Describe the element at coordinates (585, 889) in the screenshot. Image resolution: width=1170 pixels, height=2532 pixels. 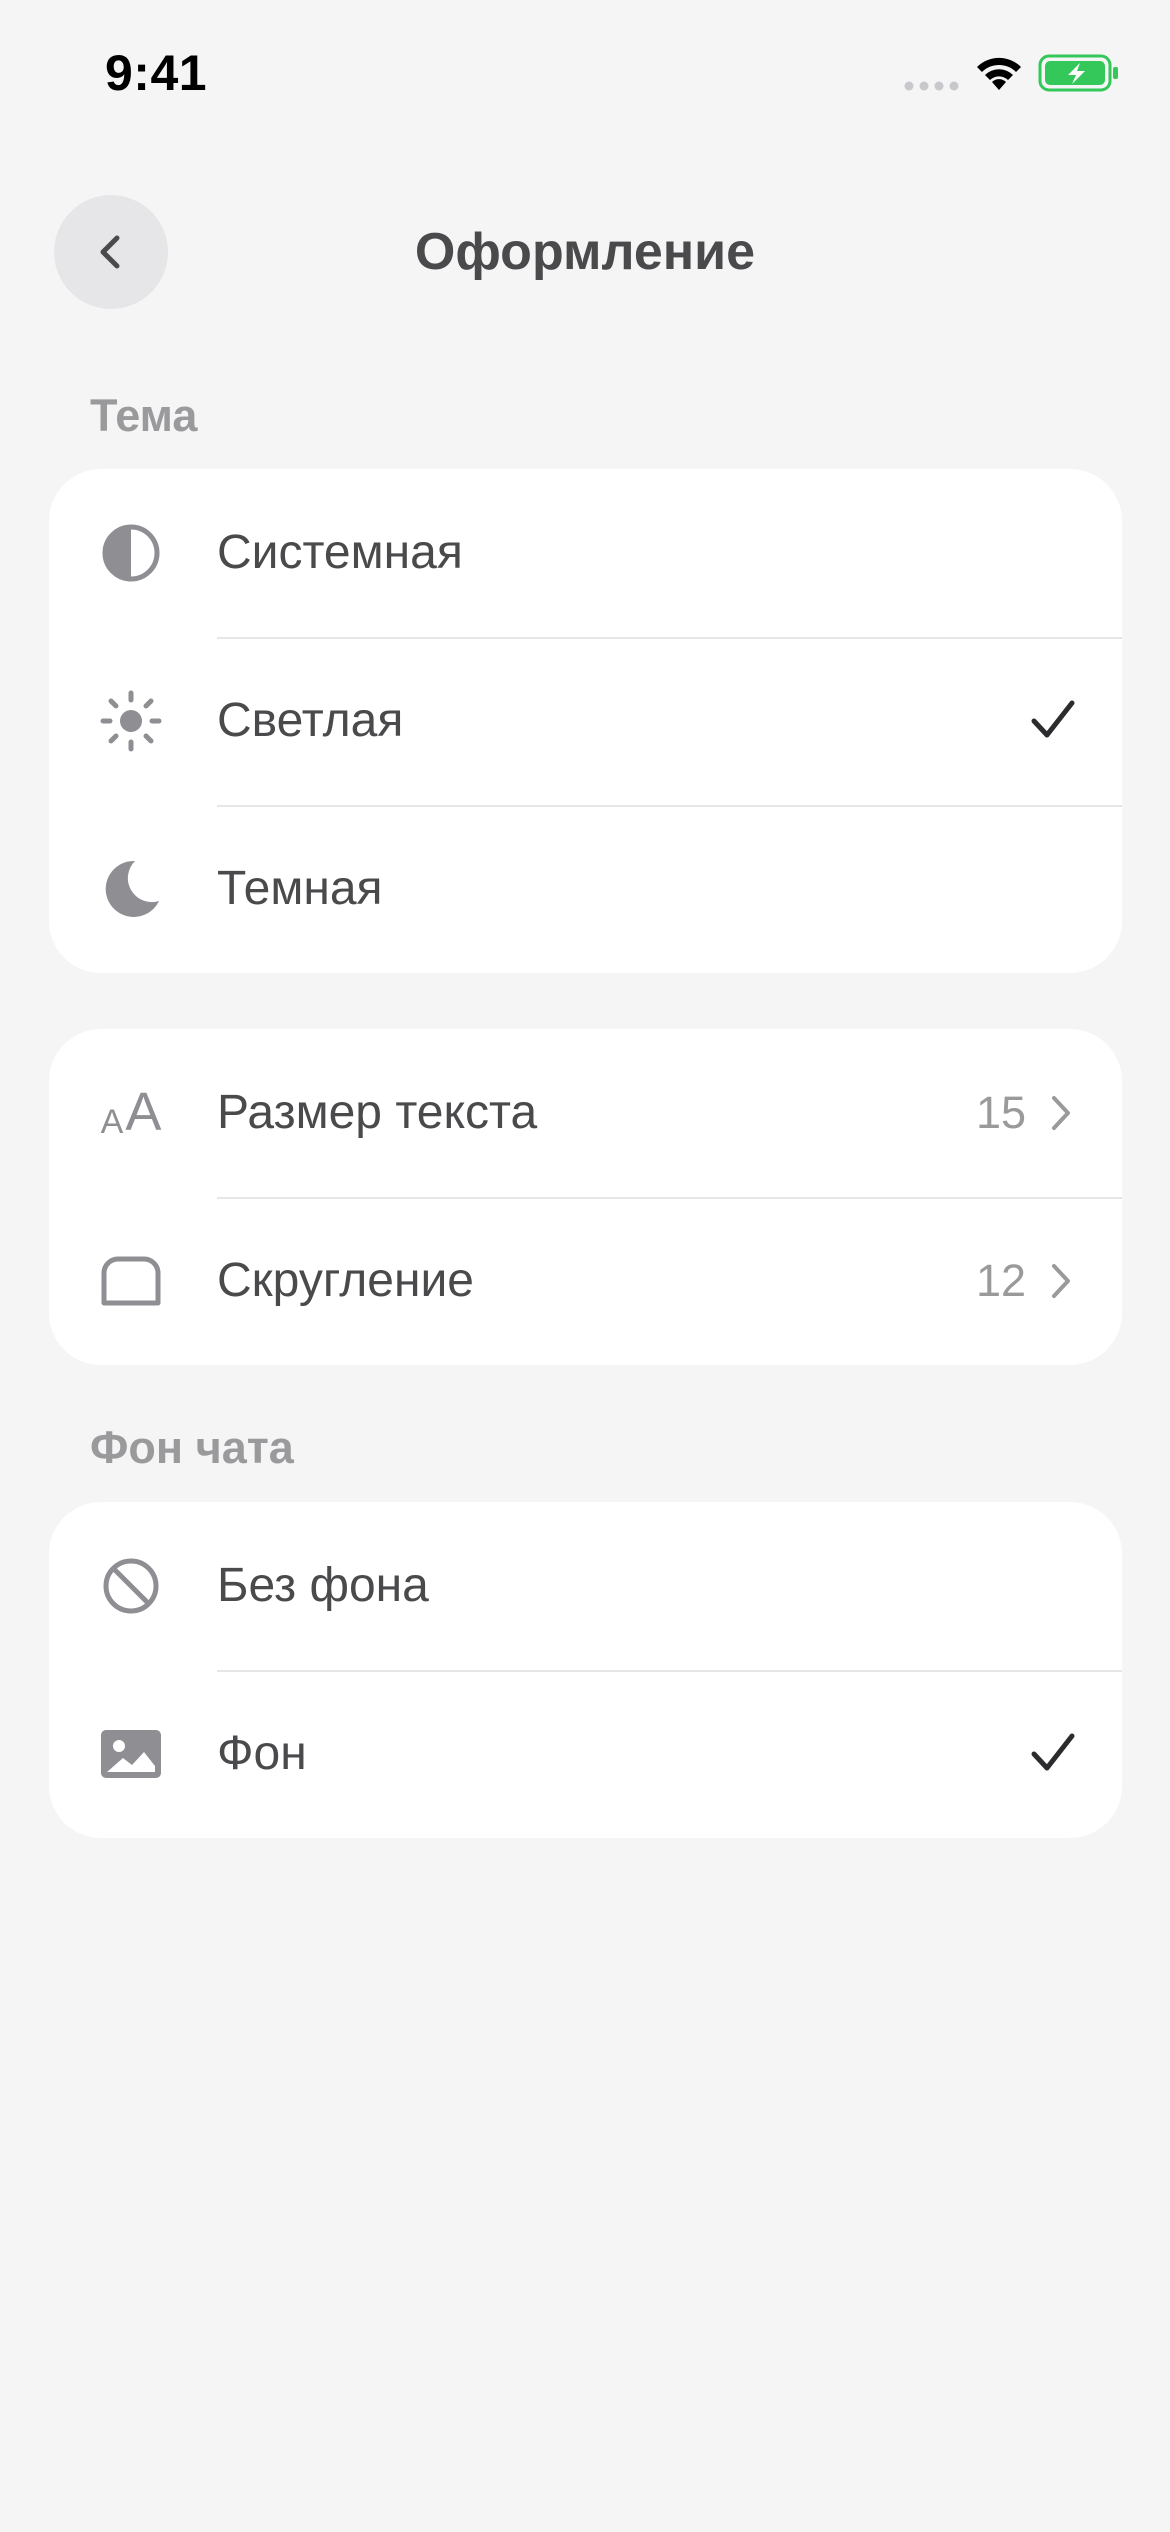
I see `theme-option-dark: Темная` at that location.